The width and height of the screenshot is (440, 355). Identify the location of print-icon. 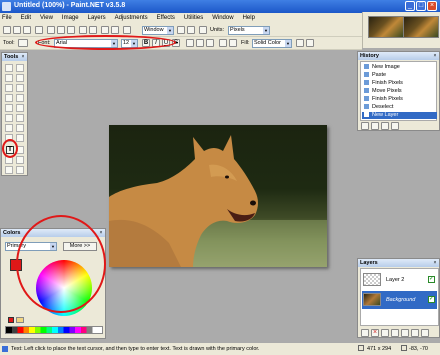
(39, 30).